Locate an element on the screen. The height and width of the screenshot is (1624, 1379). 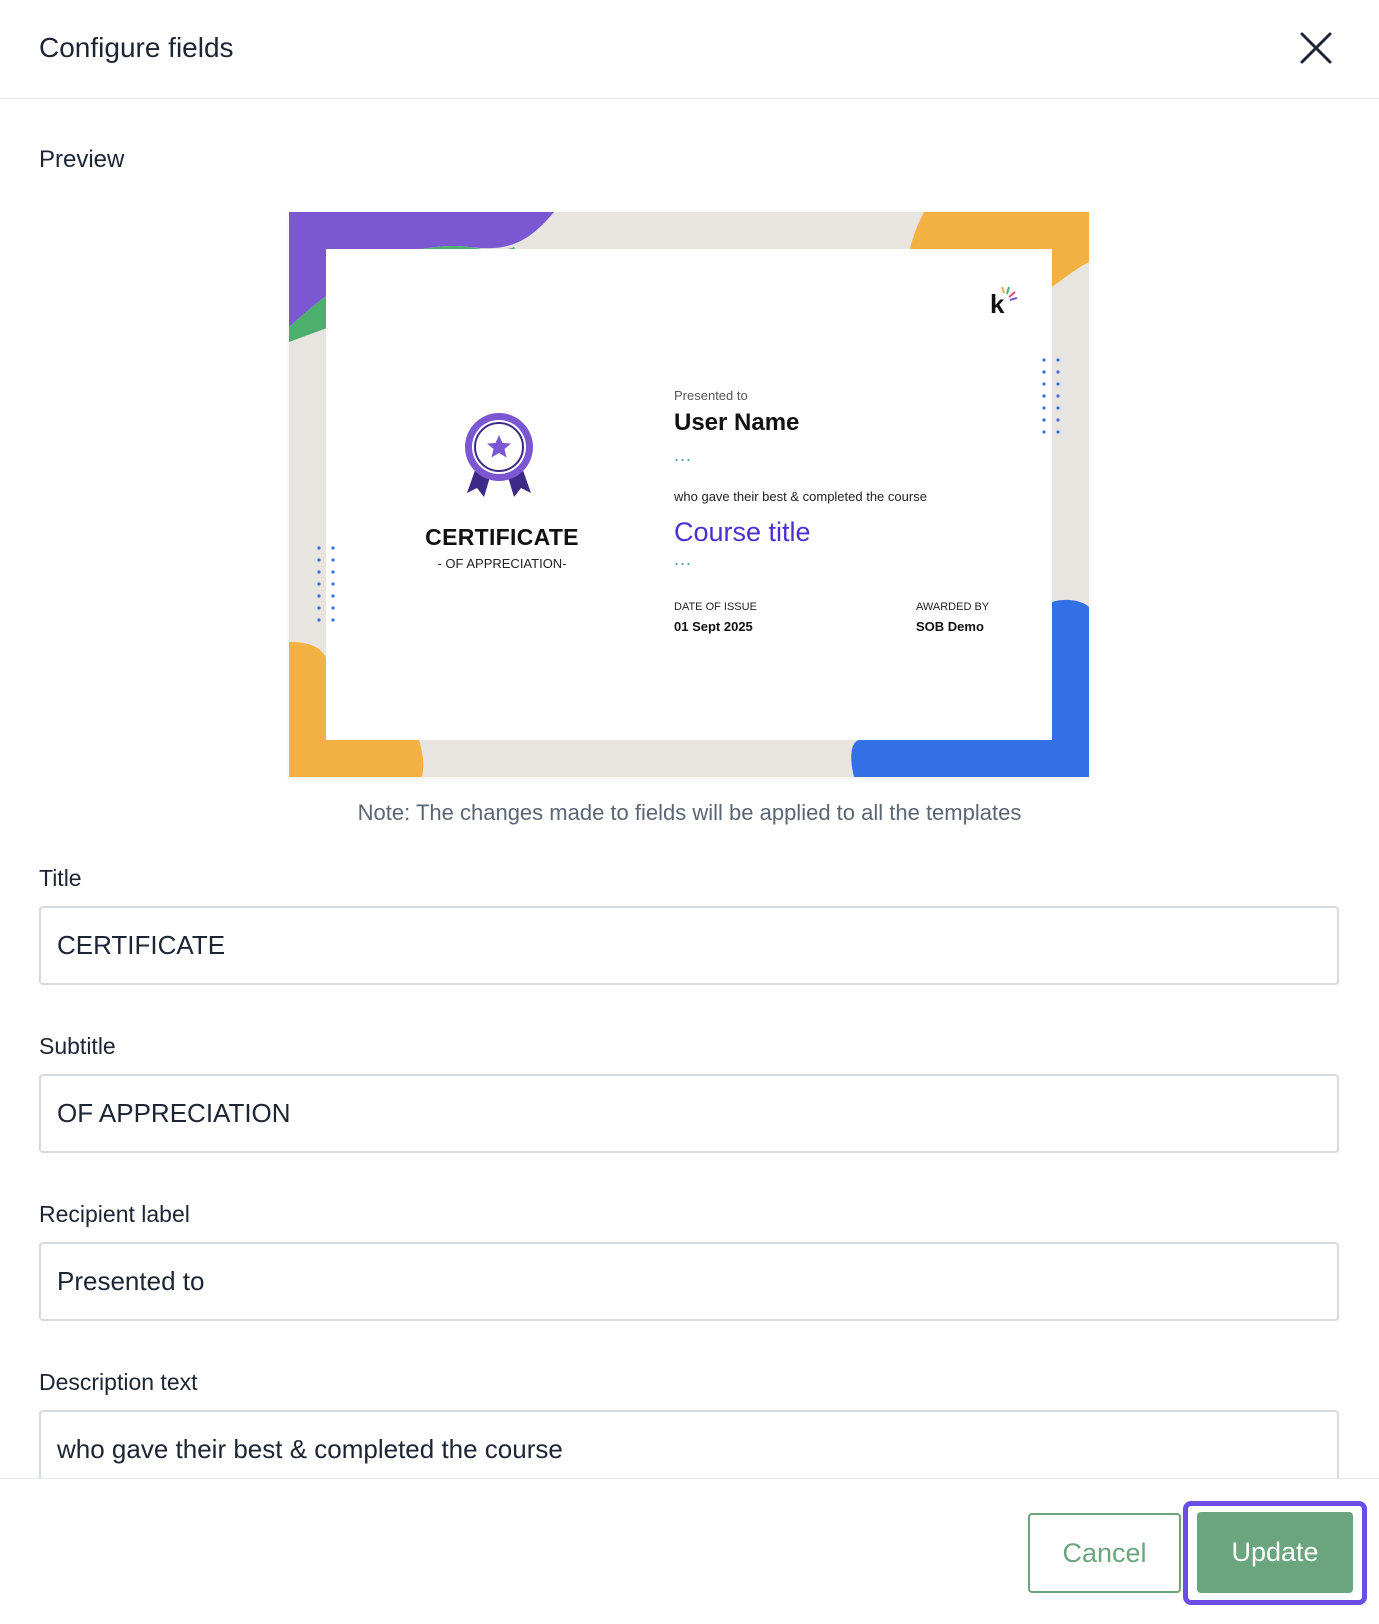
update-button: Update is located at coordinates (1275, 1552).